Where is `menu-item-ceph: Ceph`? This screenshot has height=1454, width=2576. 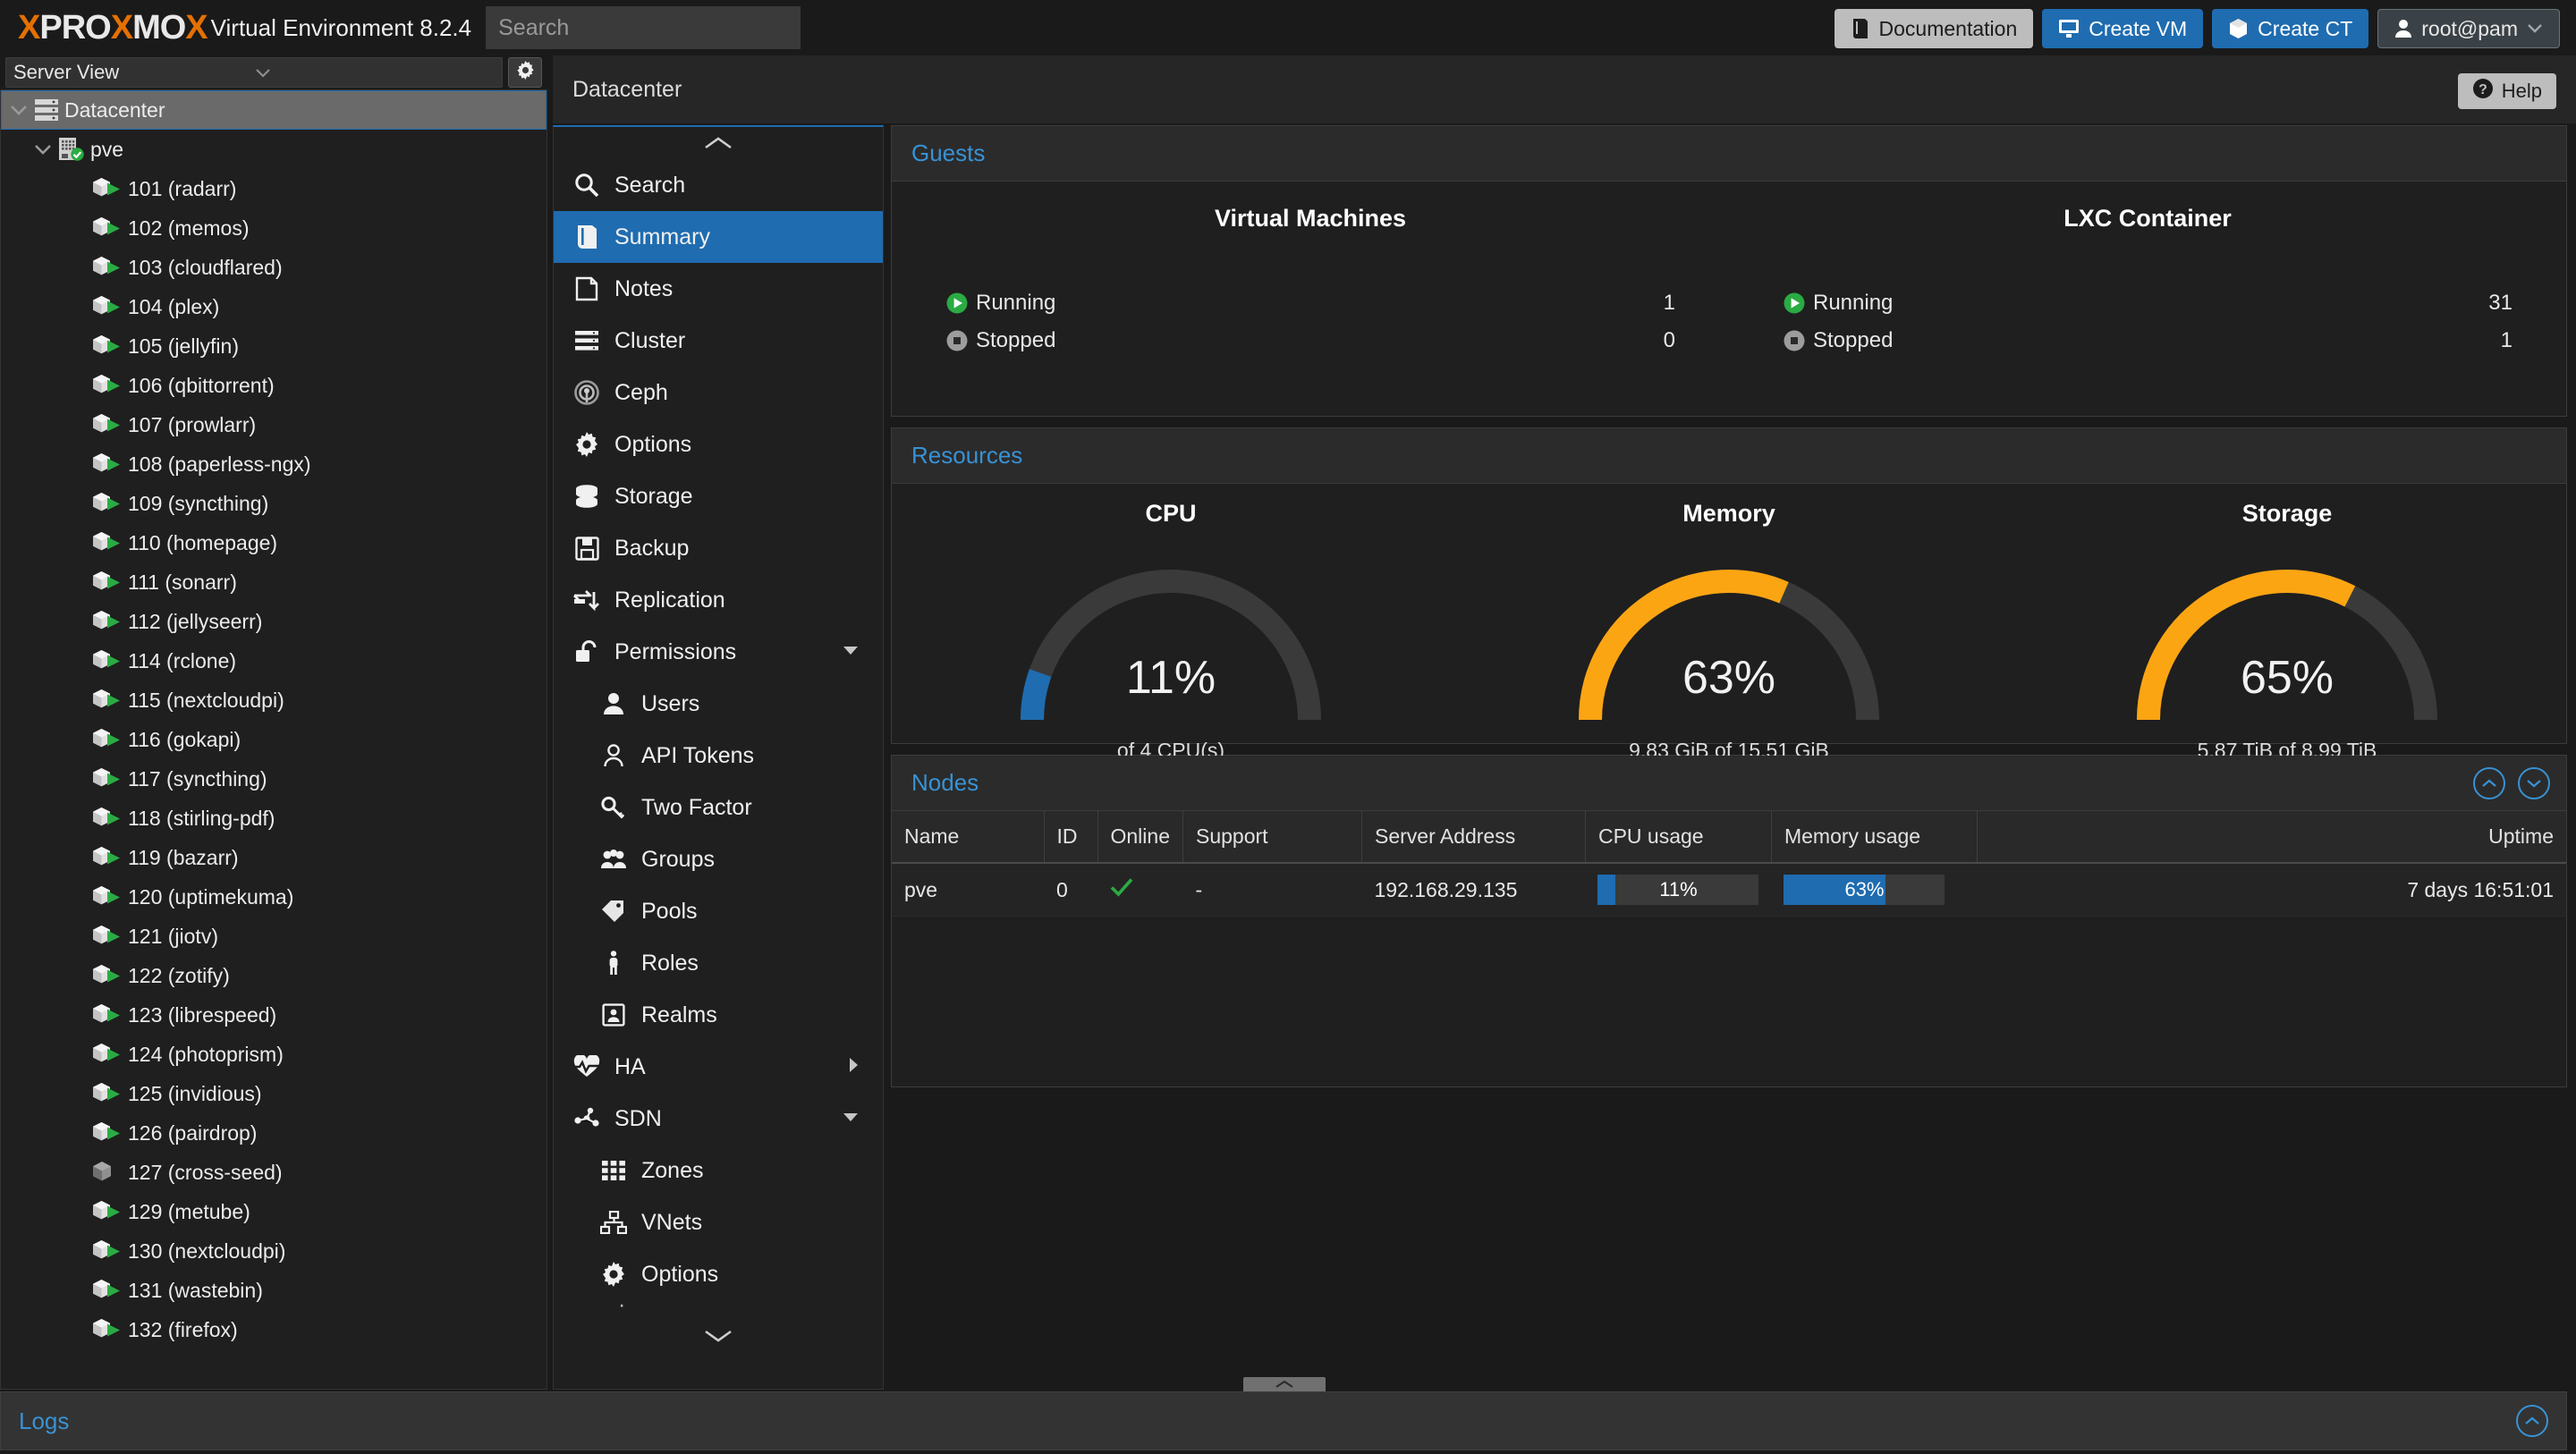
menu-item-ceph: Ceph is located at coordinates (718, 393).